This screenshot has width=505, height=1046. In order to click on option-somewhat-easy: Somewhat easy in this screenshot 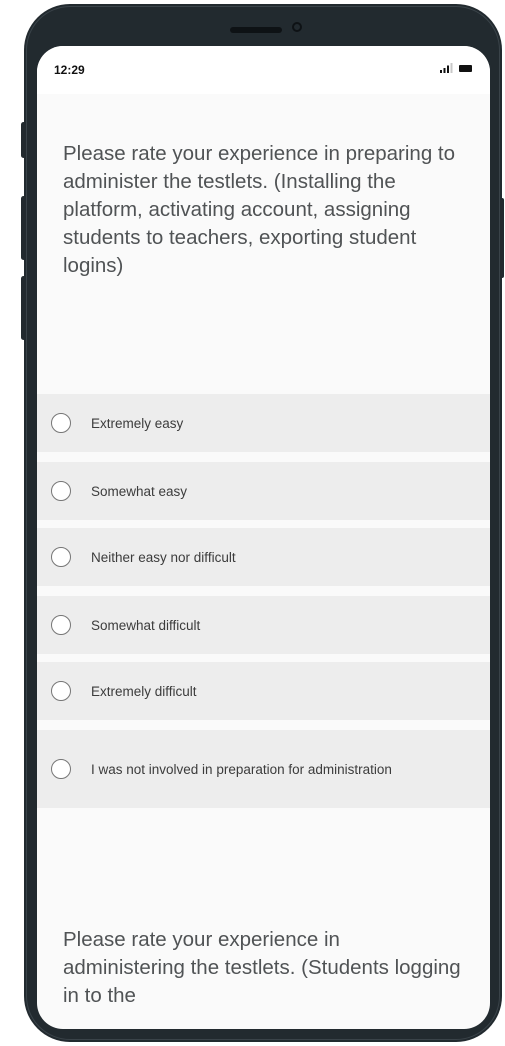, I will do `click(263, 491)`.